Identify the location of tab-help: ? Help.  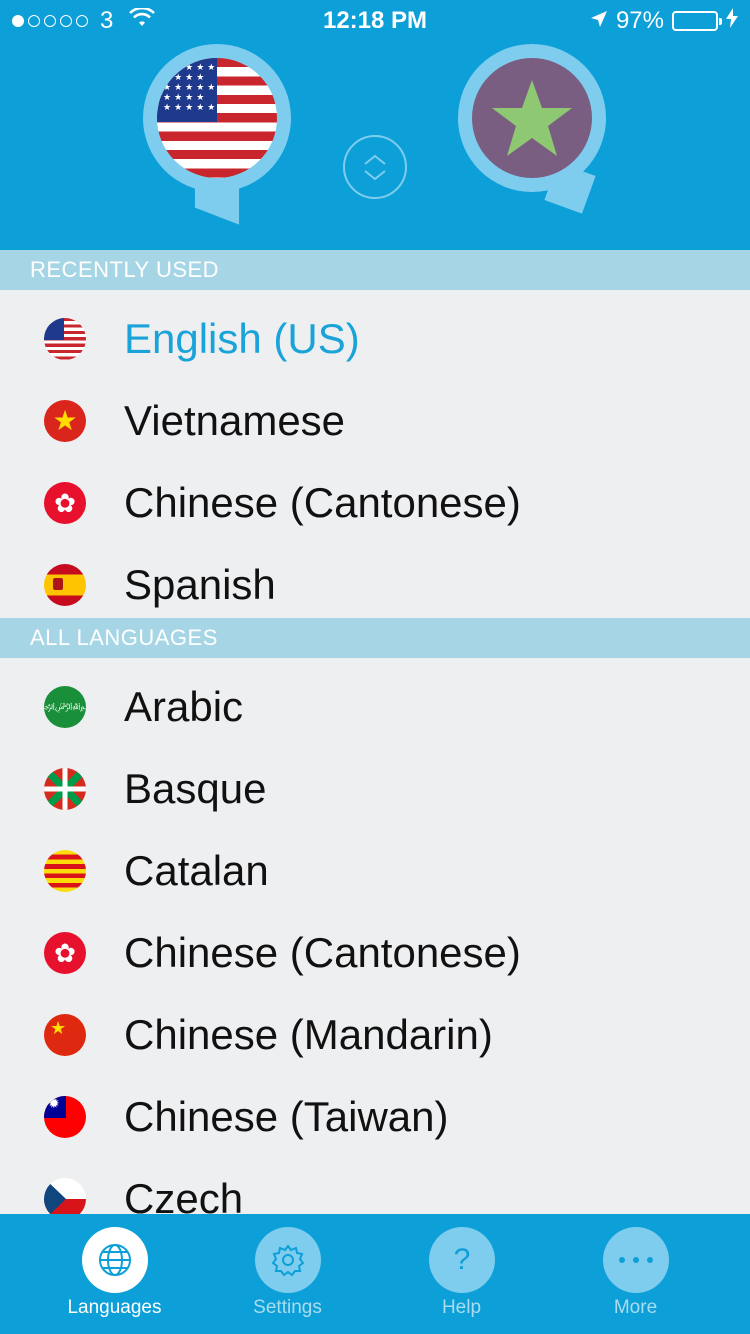
(461, 1274).